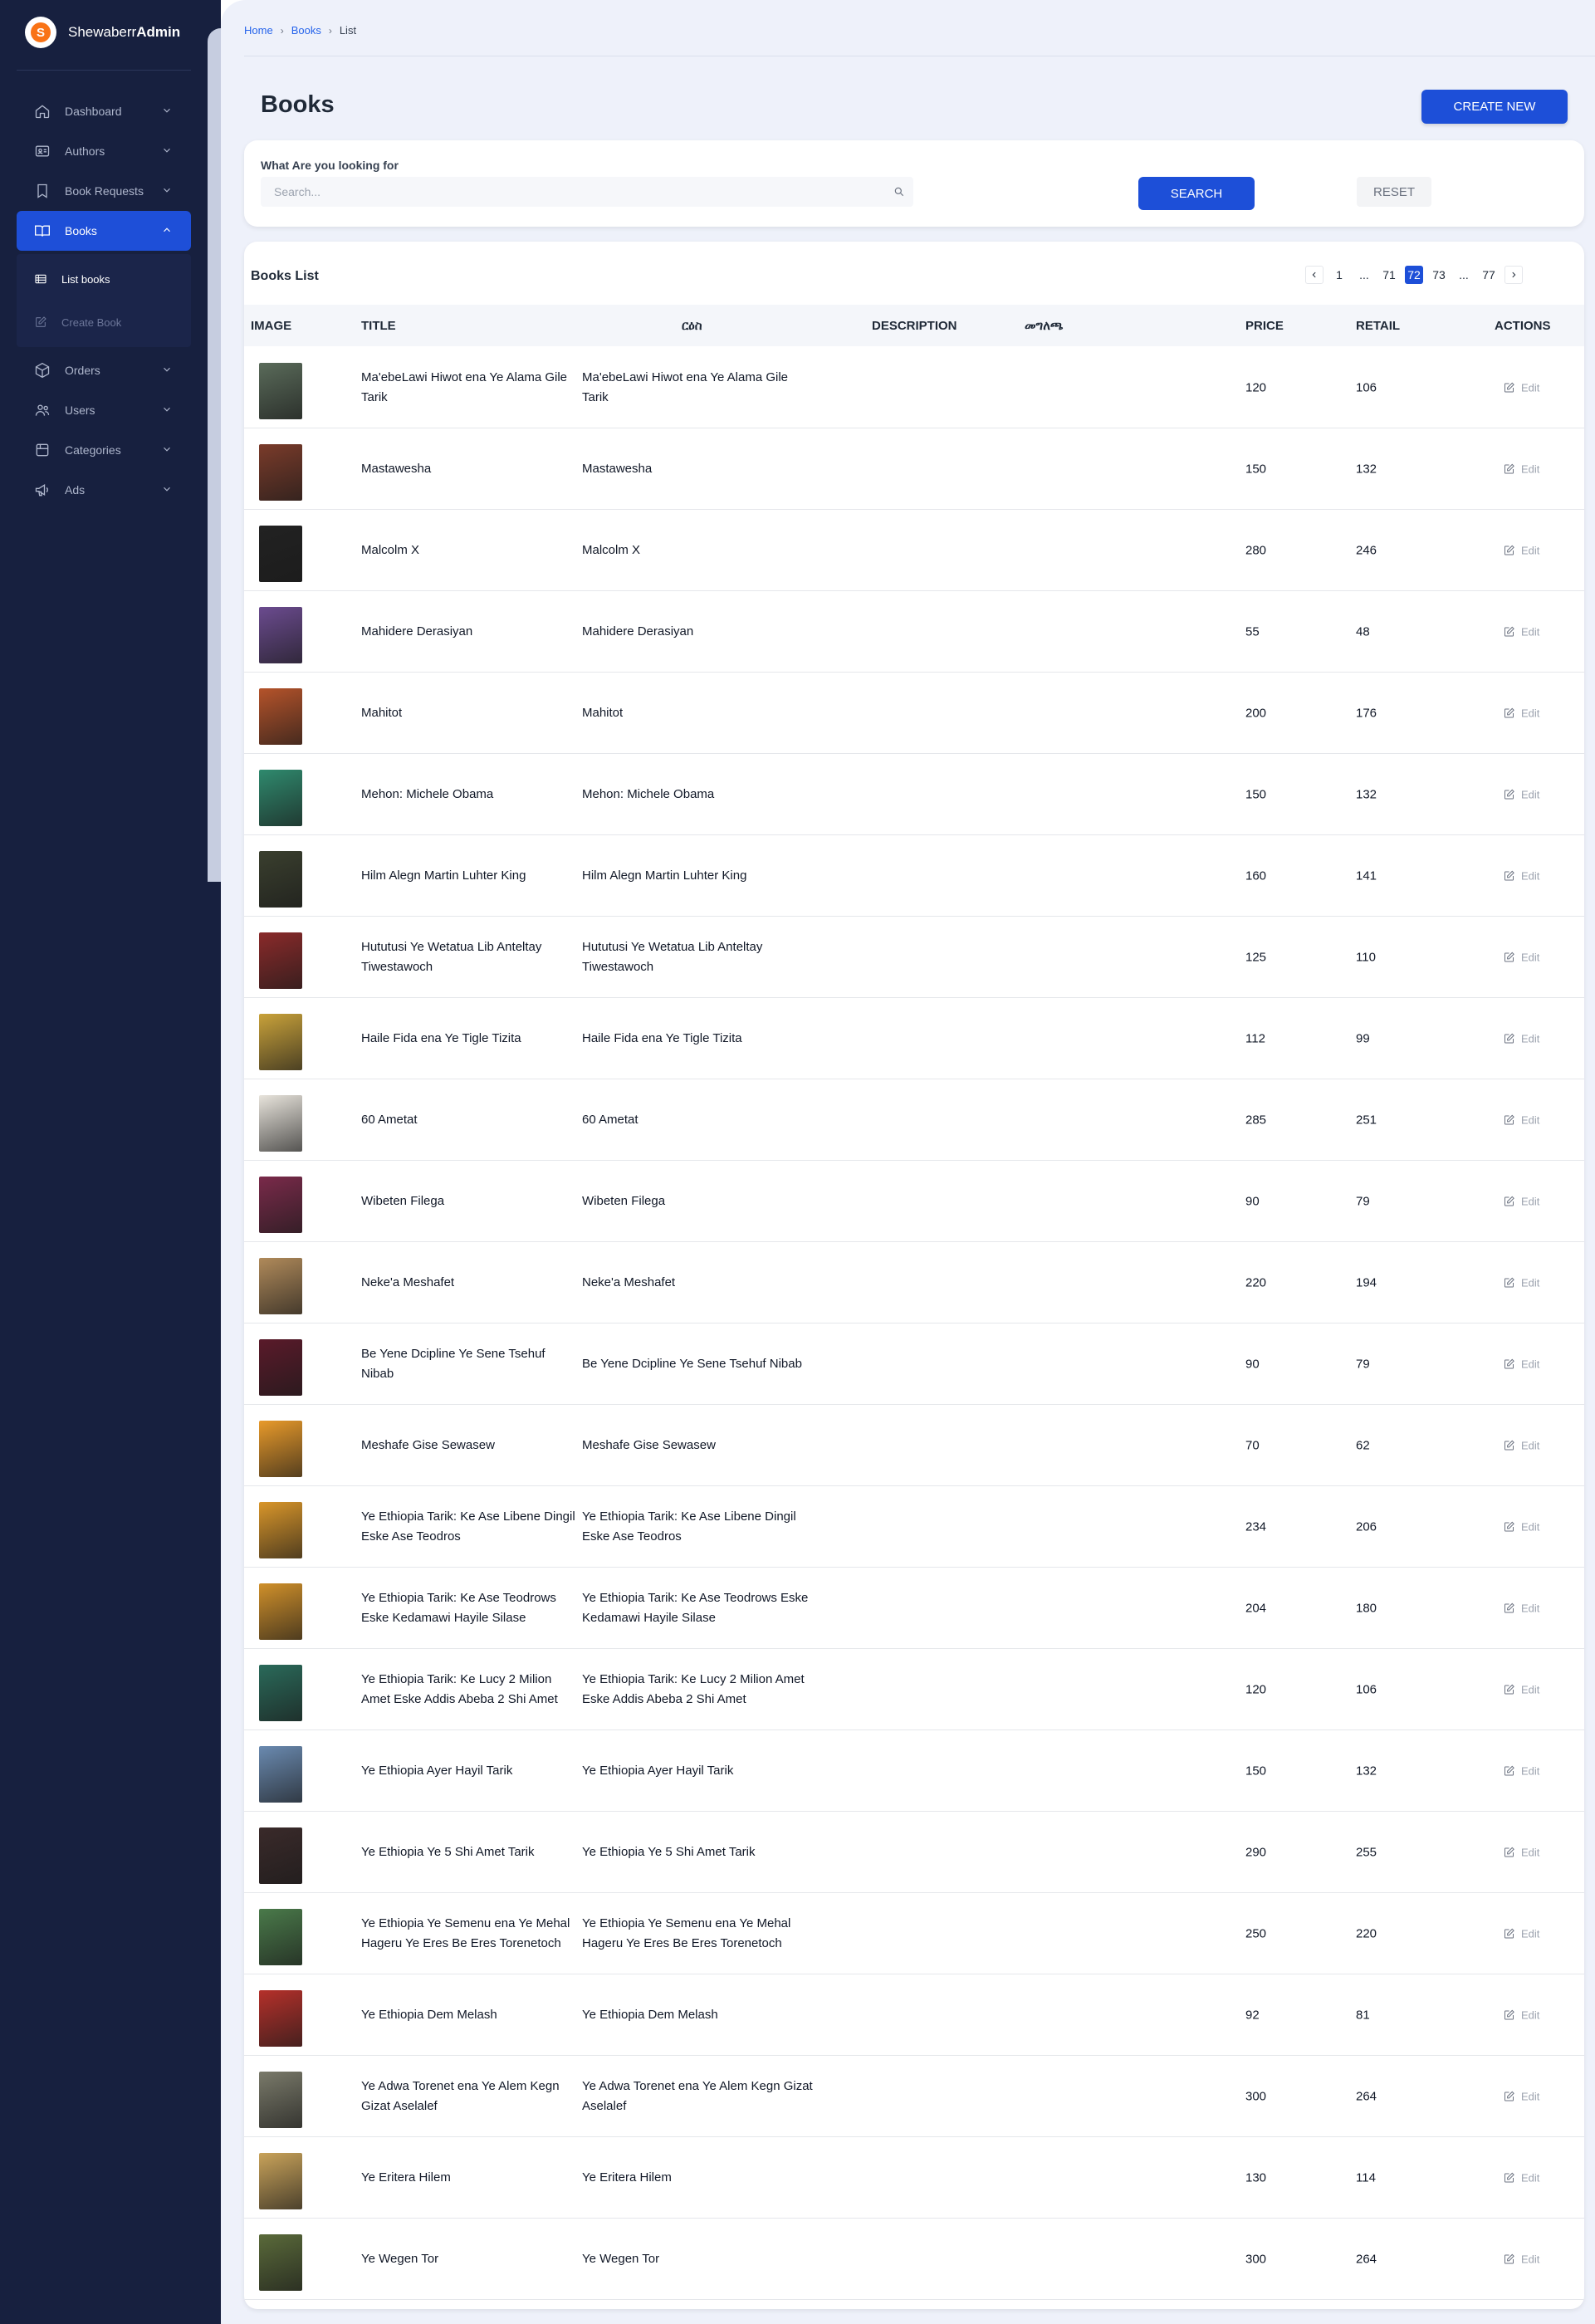 This screenshot has width=1595, height=2324. What do you see at coordinates (1439, 275) in the screenshot?
I see `pagination-page: 73` at bounding box center [1439, 275].